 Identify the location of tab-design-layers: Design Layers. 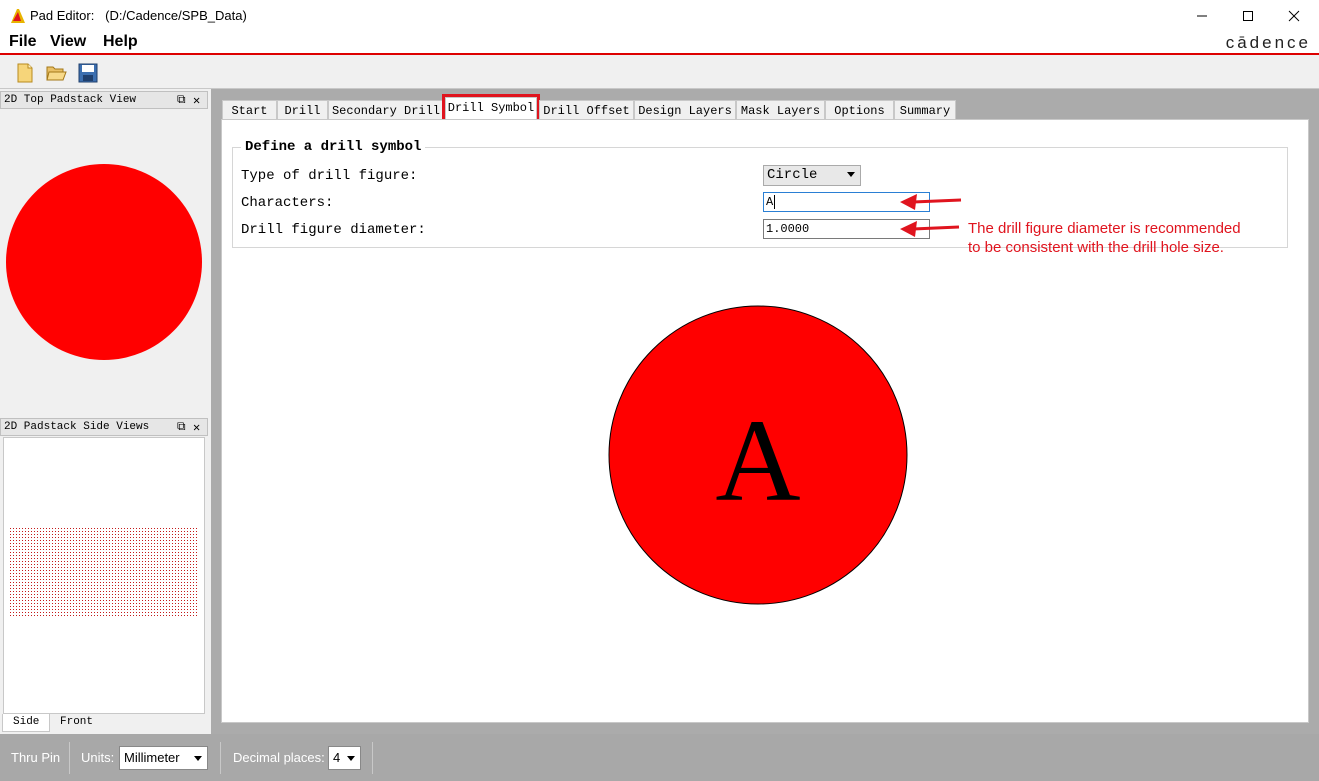
(685, 109).